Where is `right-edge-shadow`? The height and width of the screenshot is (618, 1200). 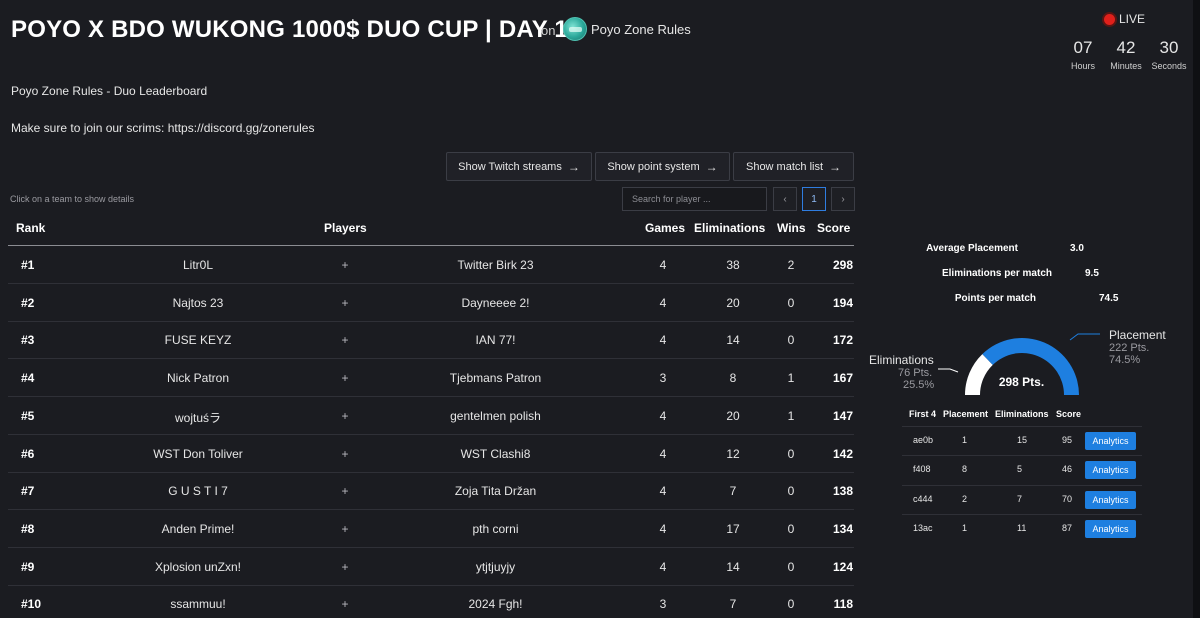
right-edge-shadow is located at coordinates (1196, 309).